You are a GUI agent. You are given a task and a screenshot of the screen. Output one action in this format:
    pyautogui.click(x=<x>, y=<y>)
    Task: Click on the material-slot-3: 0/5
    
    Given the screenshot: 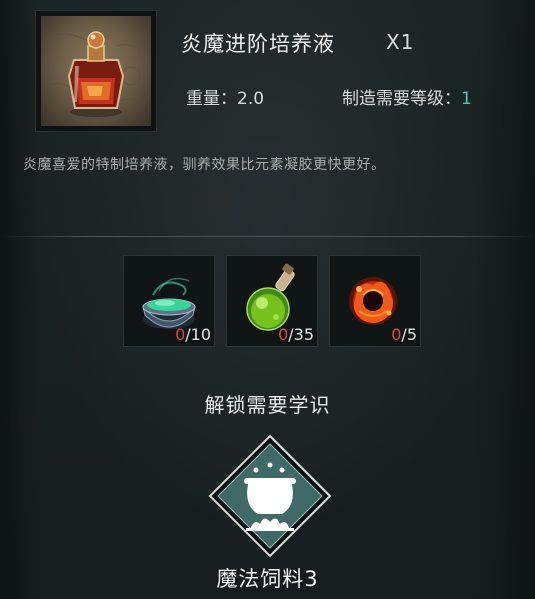 What is the action you would take?
    pyautogui.click(x=375, y=301)
    